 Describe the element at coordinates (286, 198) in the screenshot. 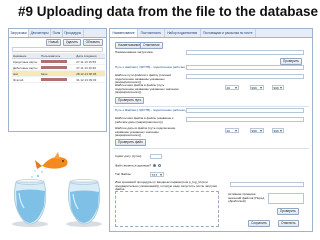

I see `active-check-field` at that location.